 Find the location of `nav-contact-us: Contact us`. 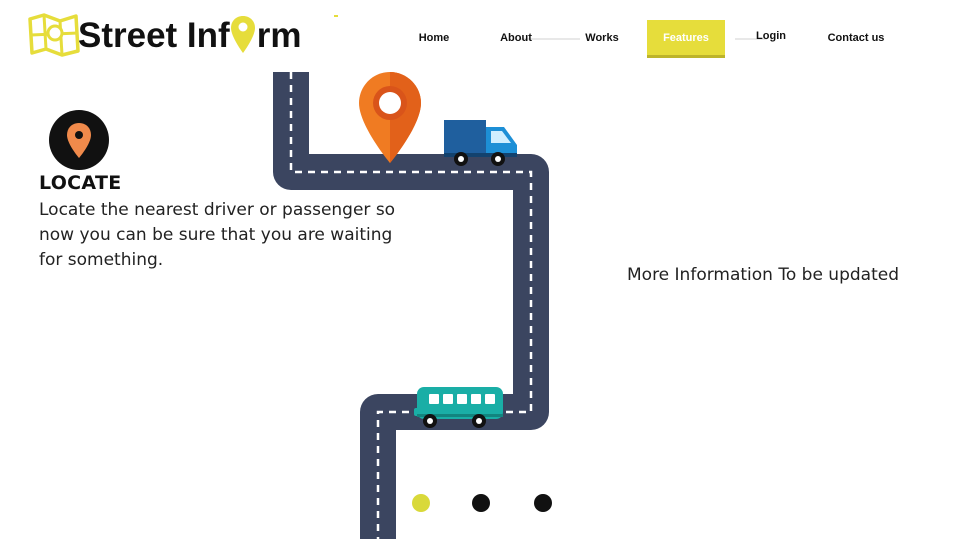

nav-contact-us: Contact us is located at coordinates (856, 39).